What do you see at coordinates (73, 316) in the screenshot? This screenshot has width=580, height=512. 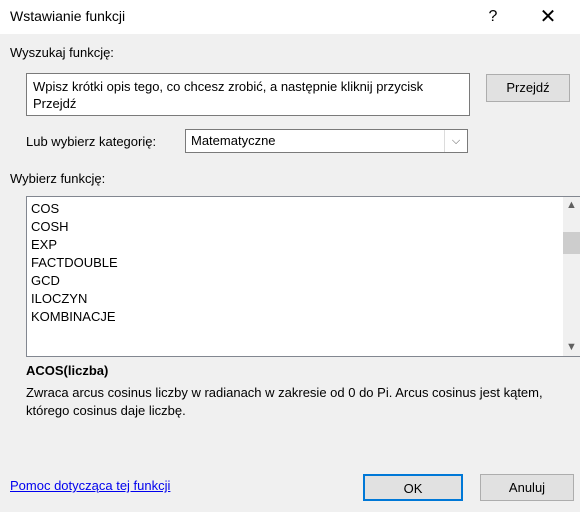 I see `list-item: KOMBINACJE` at bounding box center [73, 316].